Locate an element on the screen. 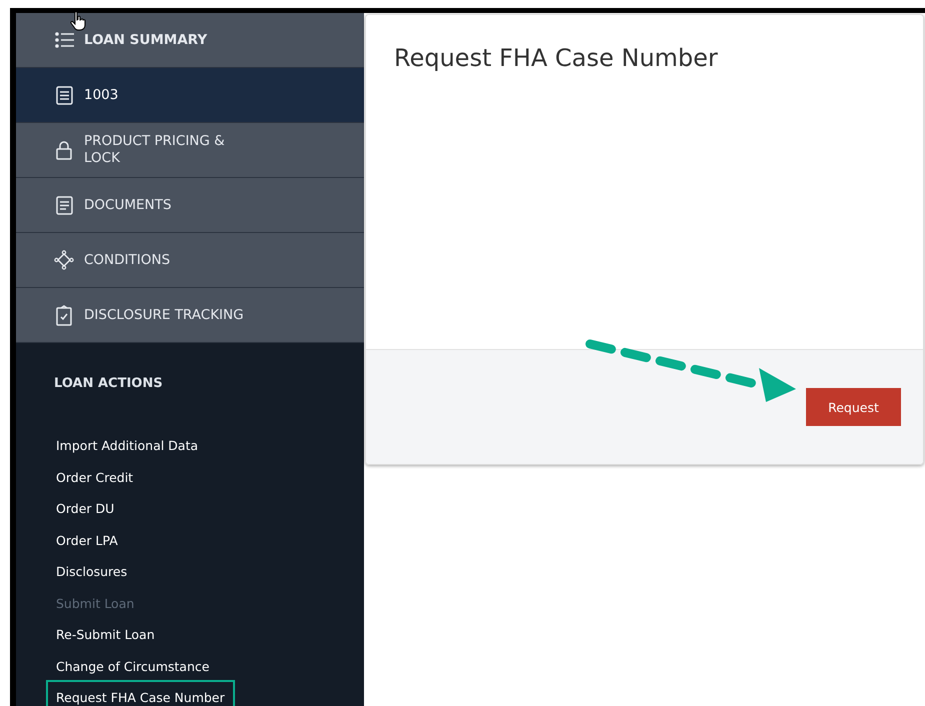 The width and height of the screenshot is (925, 706). dialog-title: Request FHA Case Number is located at coordinates (556, 58).